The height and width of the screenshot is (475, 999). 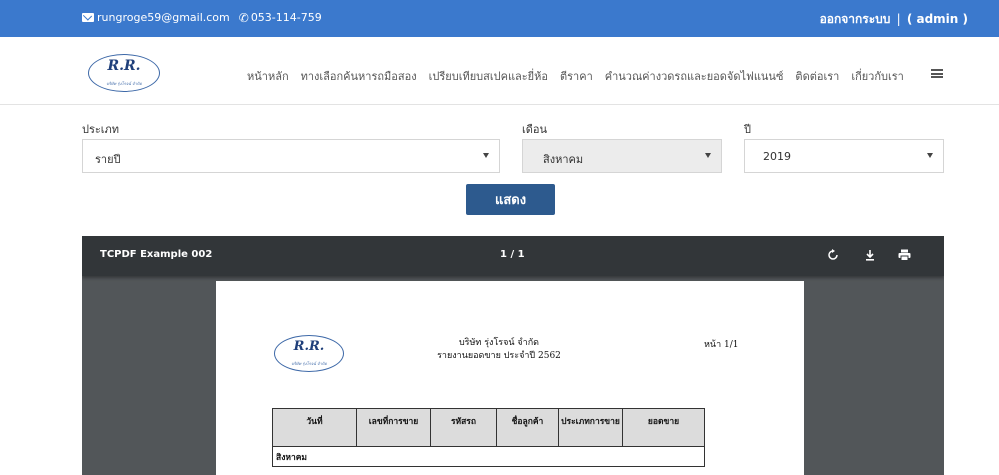 I want to click on hamburger-menu-icon, so click(x=937, y=73).